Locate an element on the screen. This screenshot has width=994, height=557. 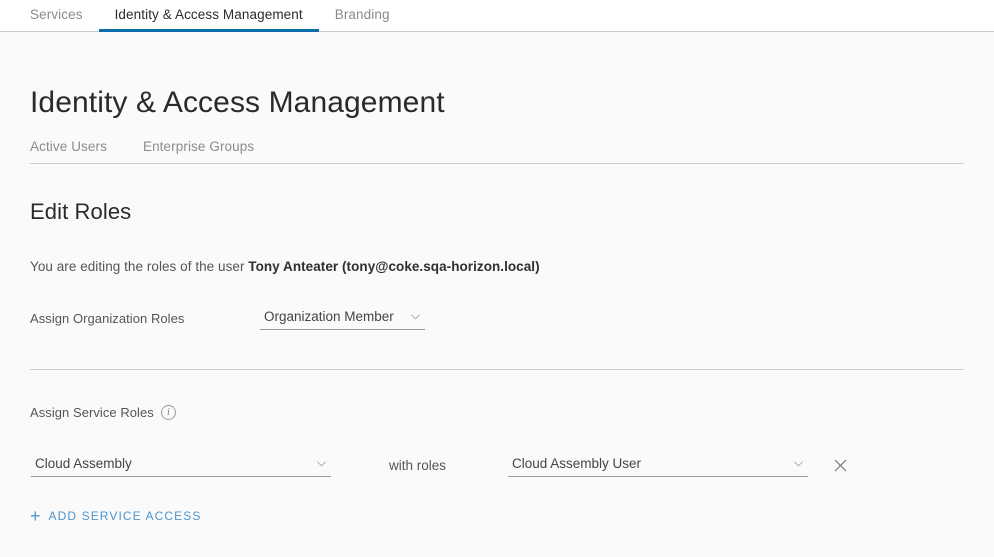
with-roles-label: with roles is located at coordinates (418, 465).